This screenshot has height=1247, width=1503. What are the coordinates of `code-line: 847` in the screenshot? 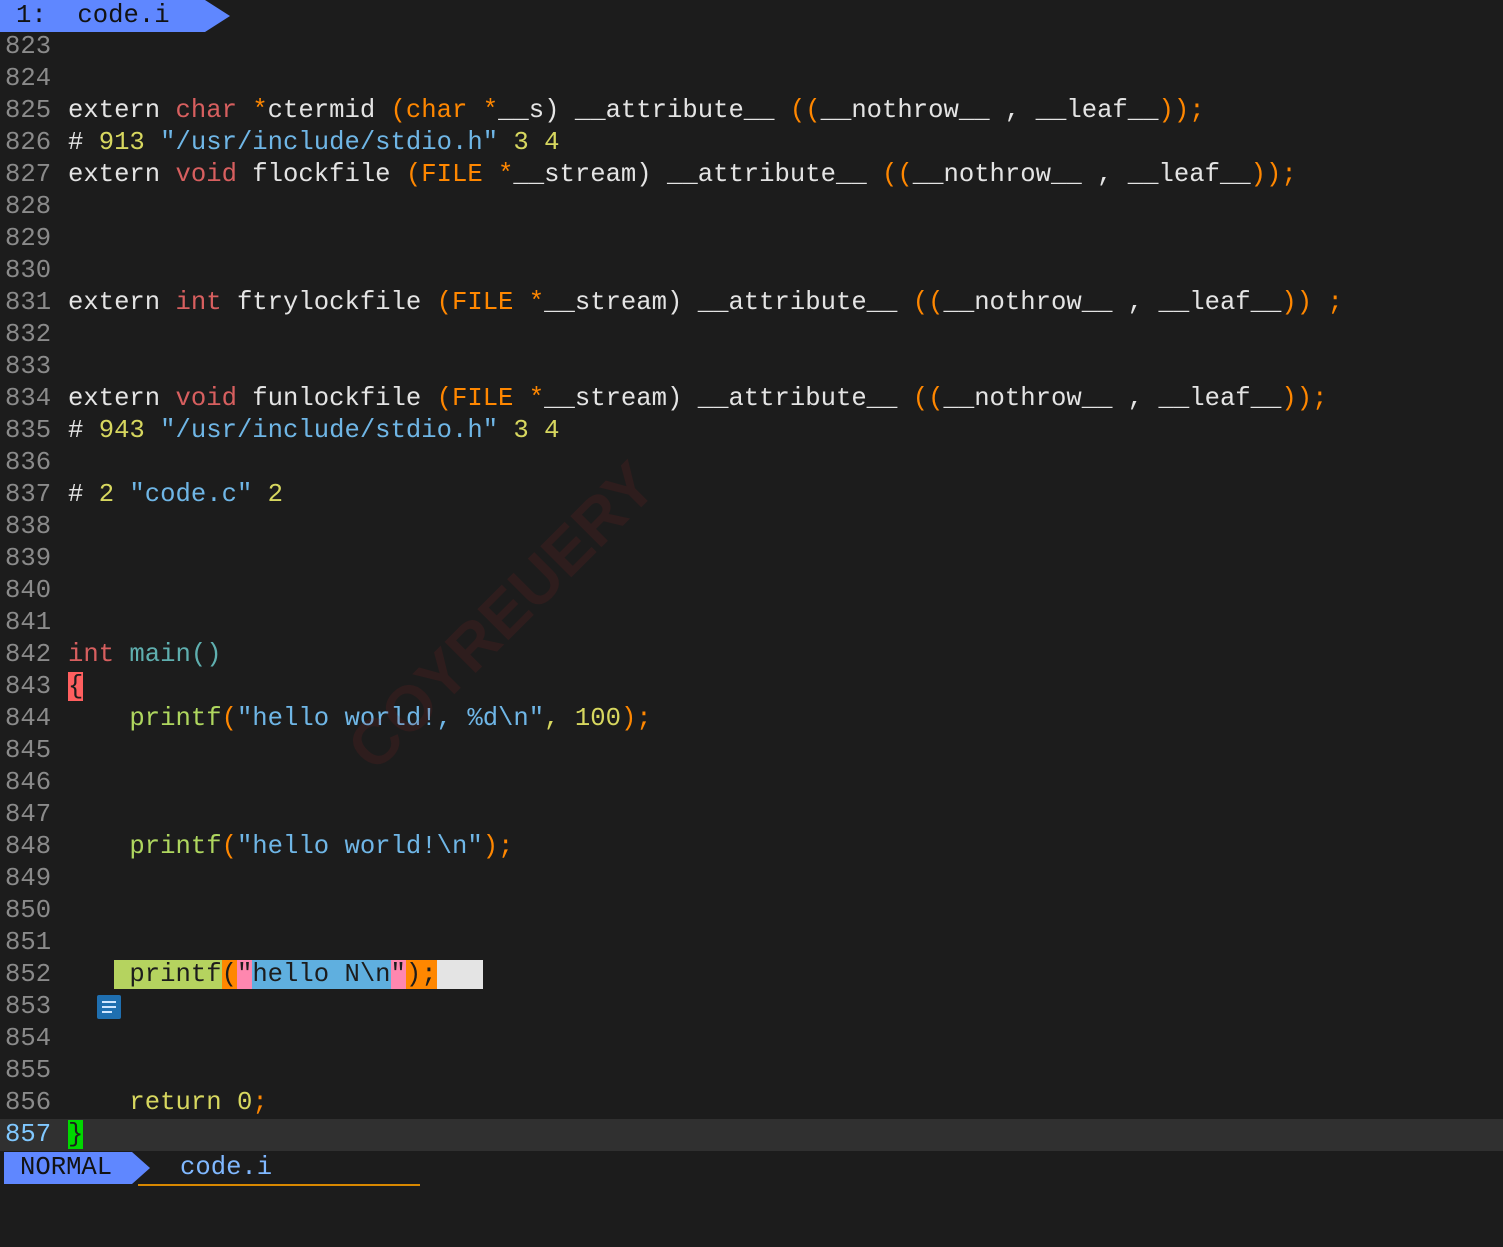 It's located at (751, 815).